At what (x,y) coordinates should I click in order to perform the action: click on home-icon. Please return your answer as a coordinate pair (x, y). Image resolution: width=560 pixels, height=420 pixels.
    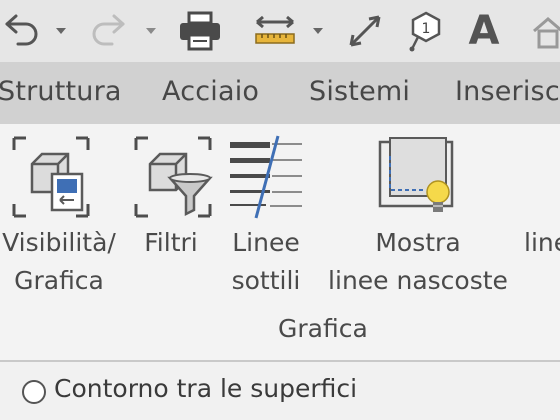
    Looking at the image, I should click on (545, 31).